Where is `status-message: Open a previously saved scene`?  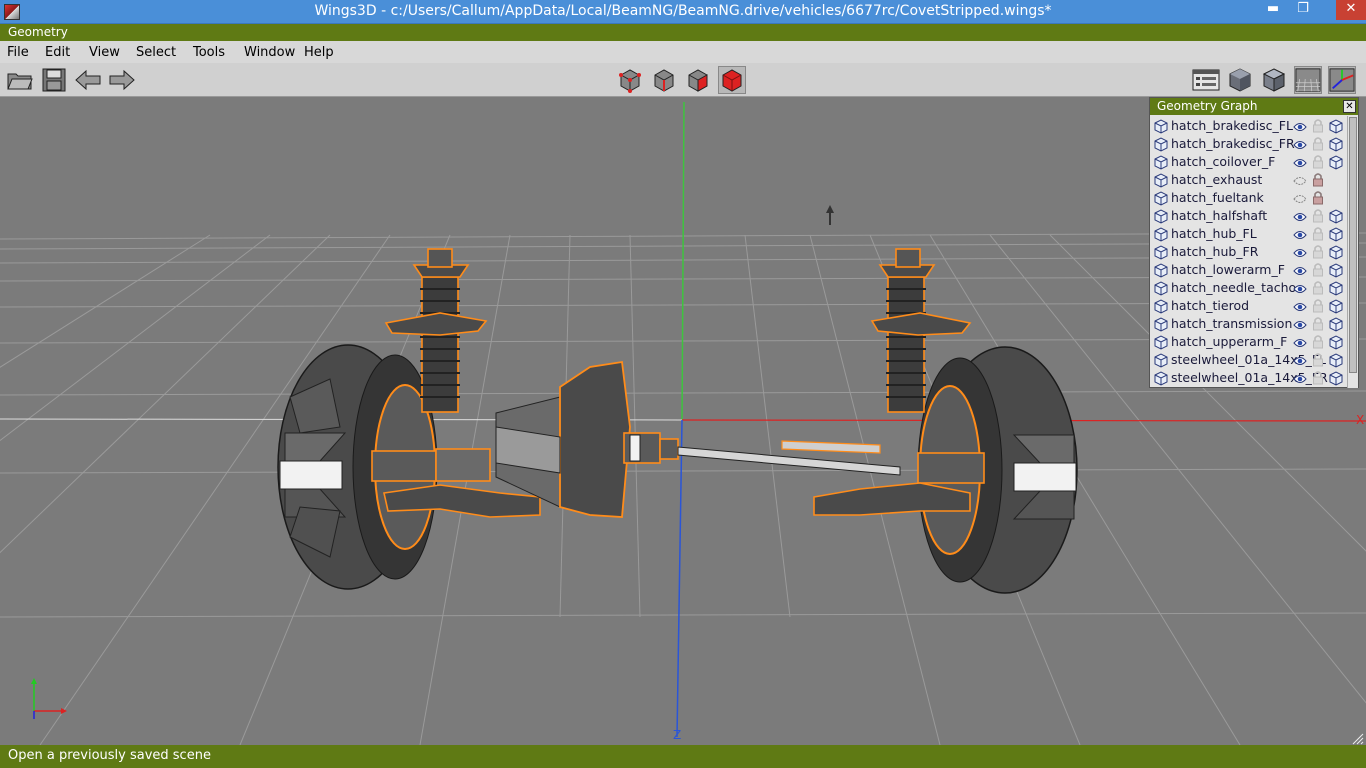
status-message: Open a previously saved scene is located at coordinates (109, 755).